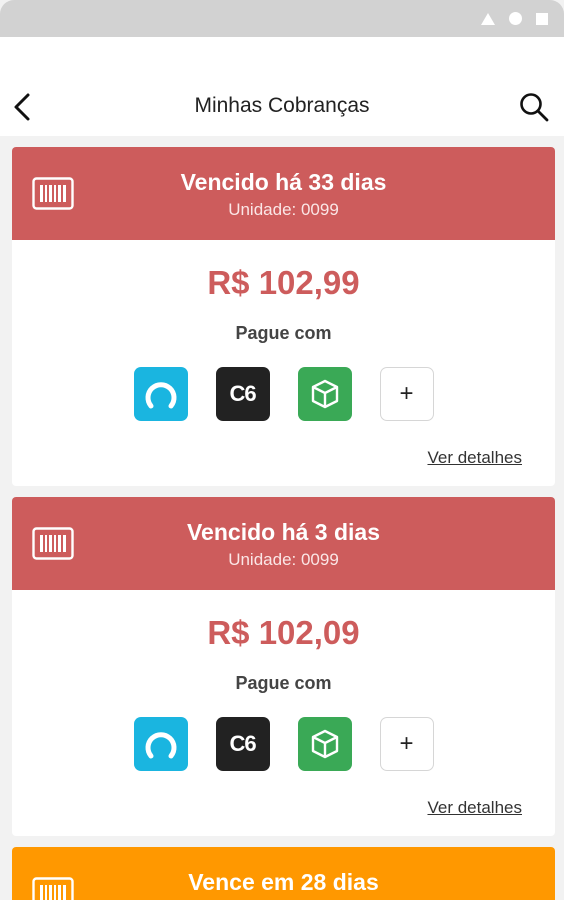 The width and height of the screenshot is (564, 900). Describe the element at coordinates (283, 882) in the screenshot. I see `due-status: Vence em 28 dias` at that location.